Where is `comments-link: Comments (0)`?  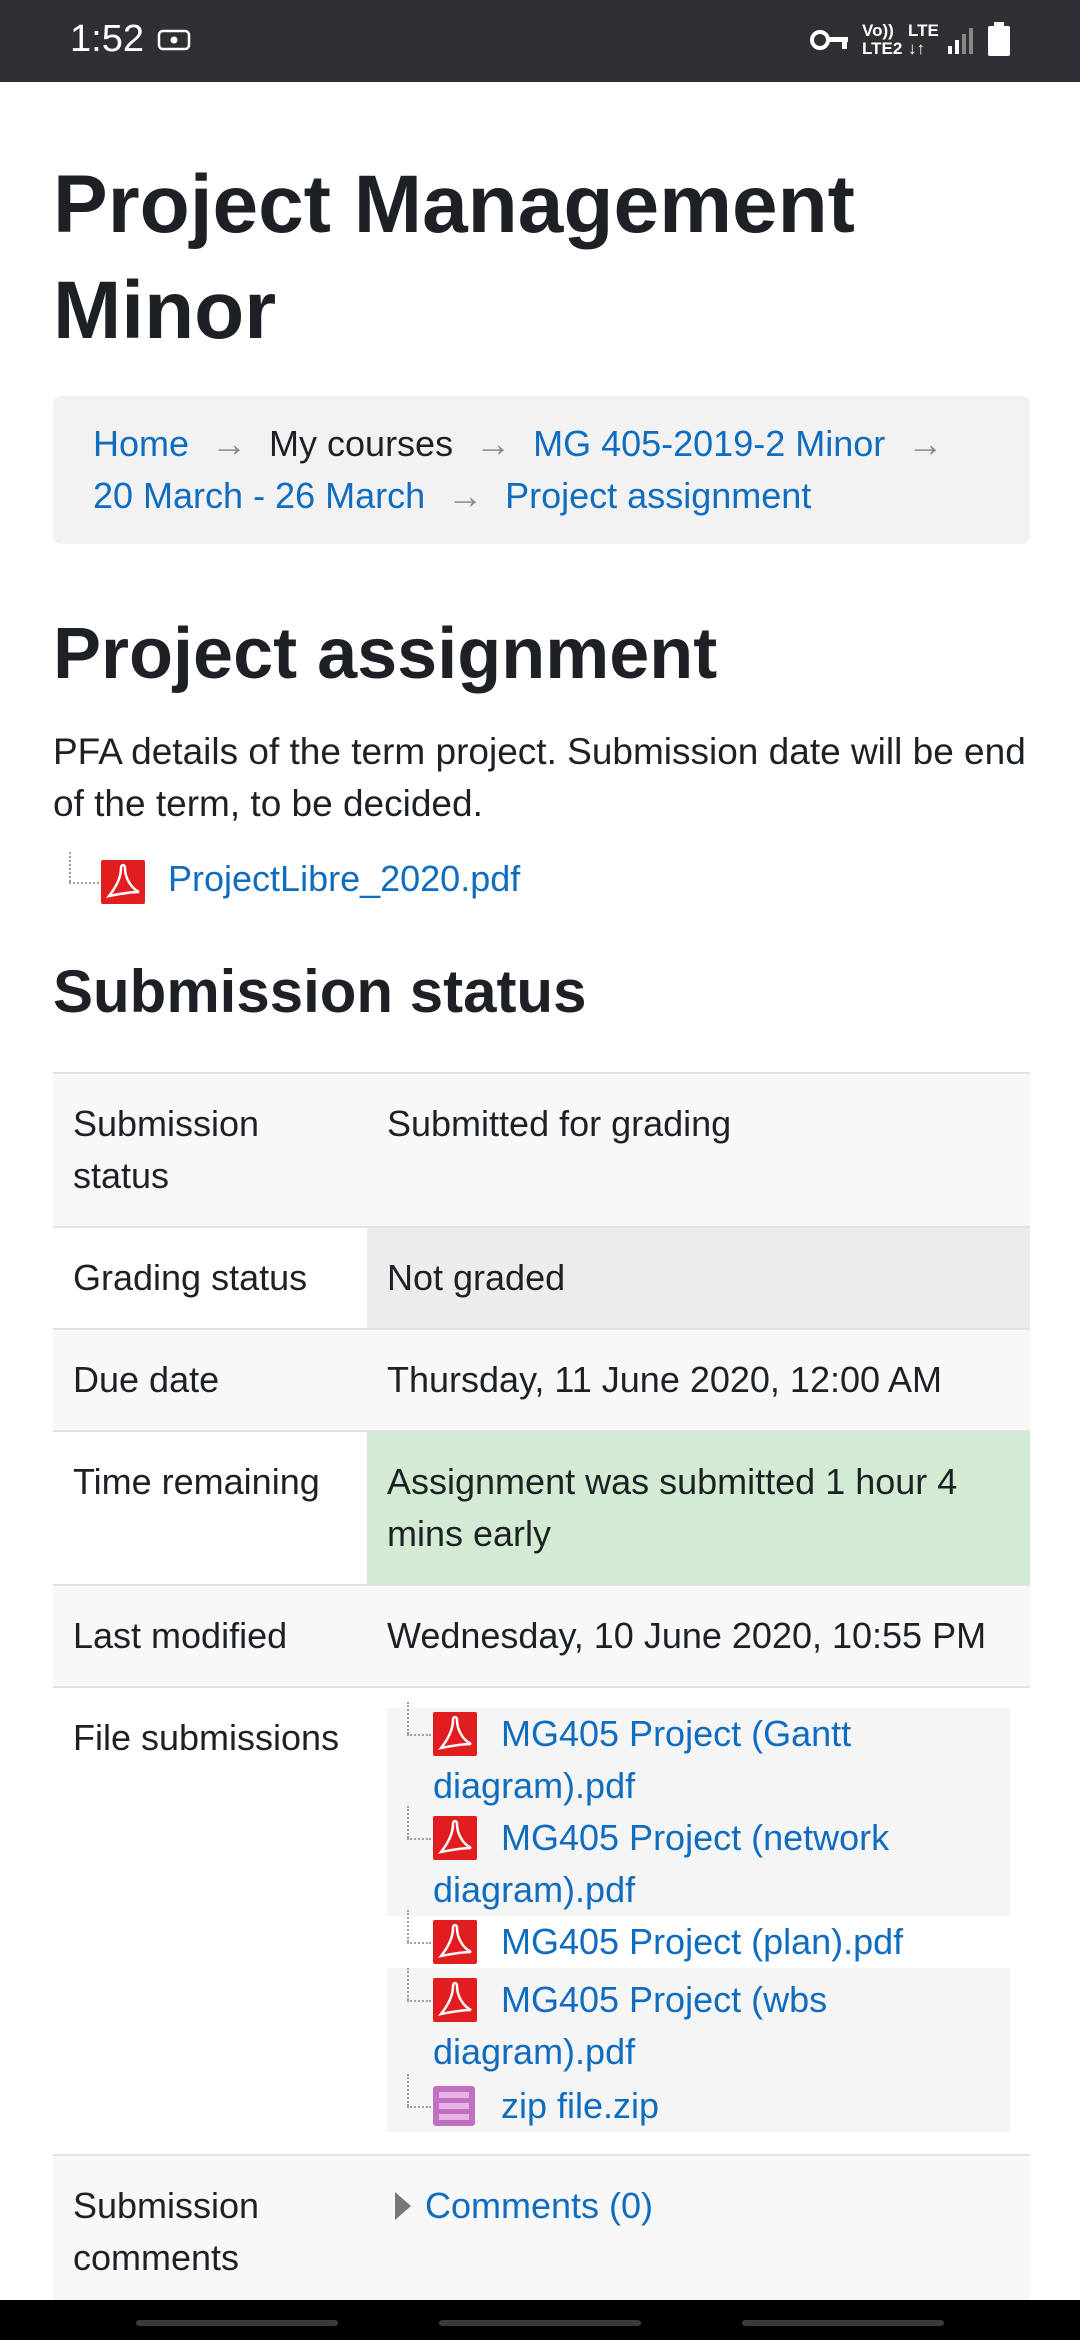 comments-link: Comments (0) is located at coordinates (539, 2206).